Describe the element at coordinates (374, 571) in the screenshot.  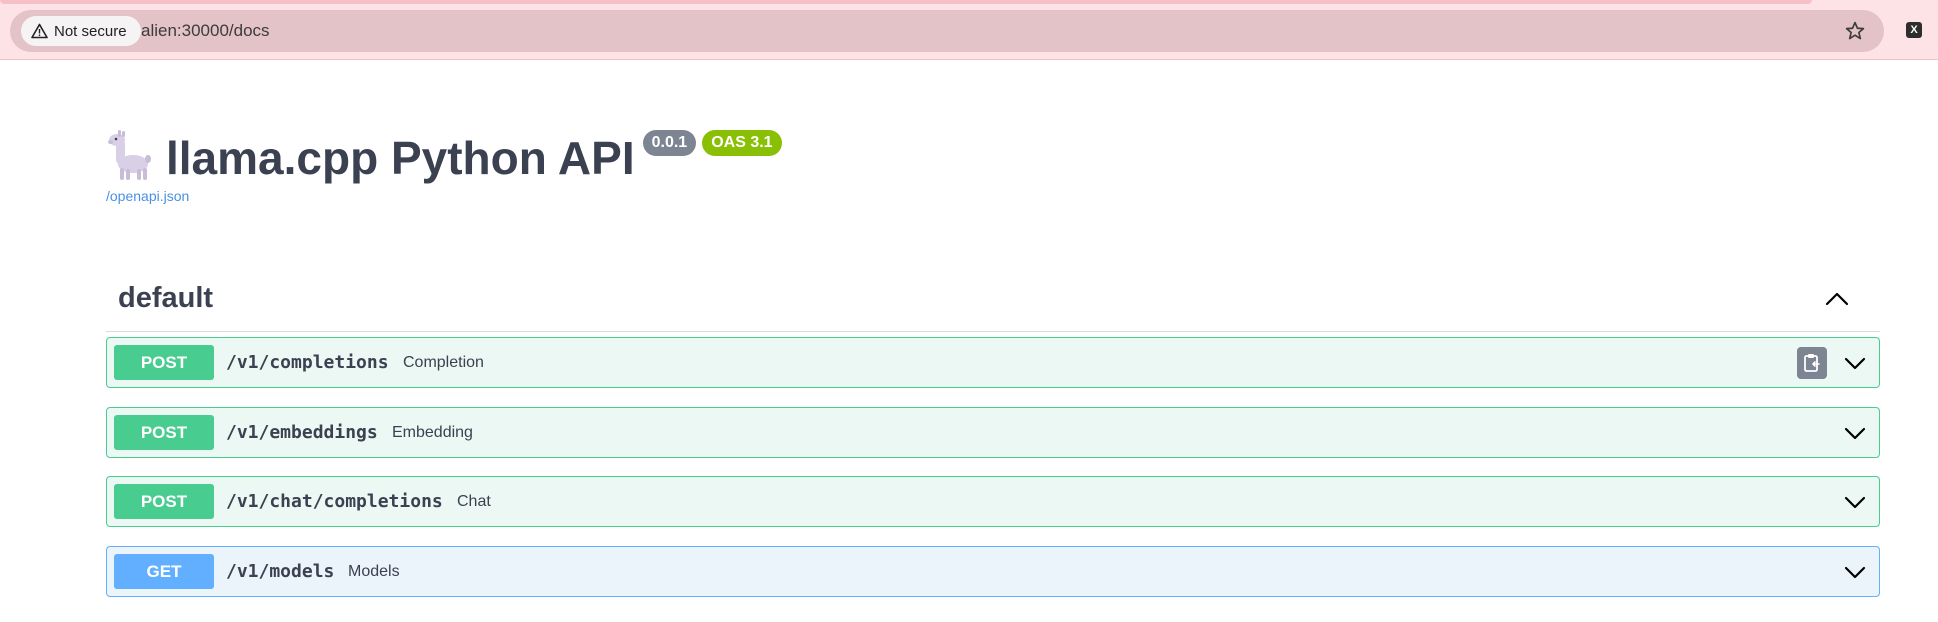
I see `operation-summary: Models` at that location.